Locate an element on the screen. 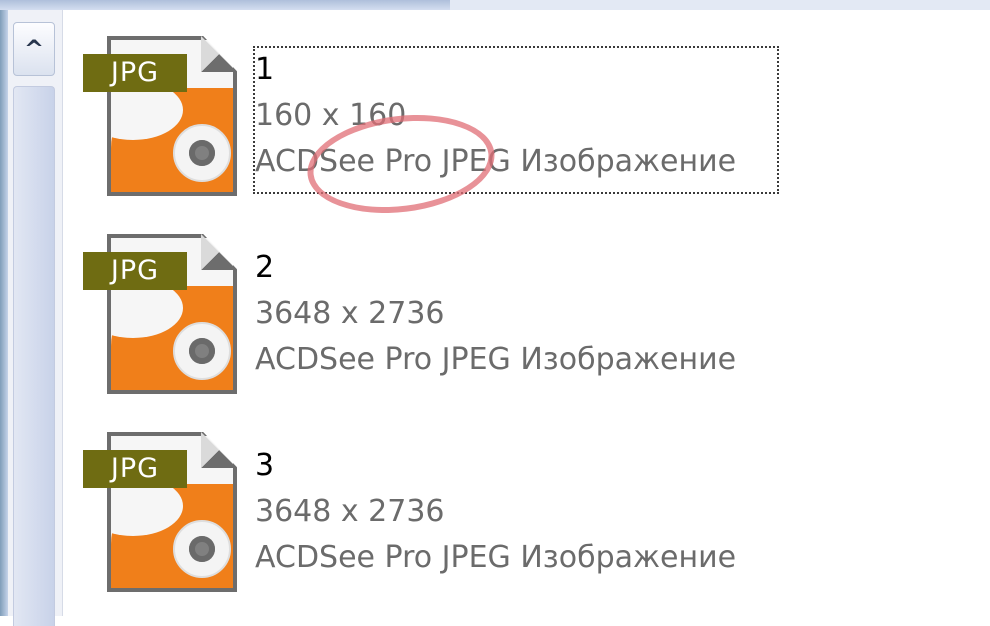  scroll-up-button: ^ is located at coordinates (34, 49).